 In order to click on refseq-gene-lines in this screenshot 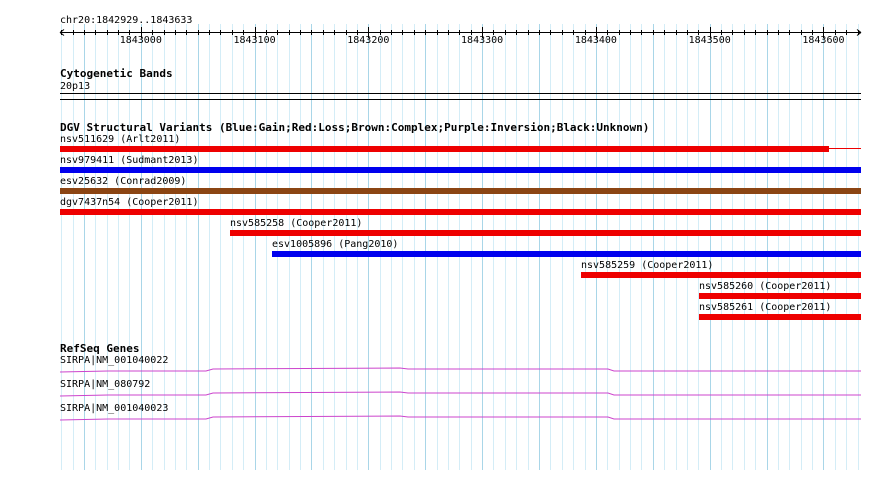, I will do `click(460, 394)`.